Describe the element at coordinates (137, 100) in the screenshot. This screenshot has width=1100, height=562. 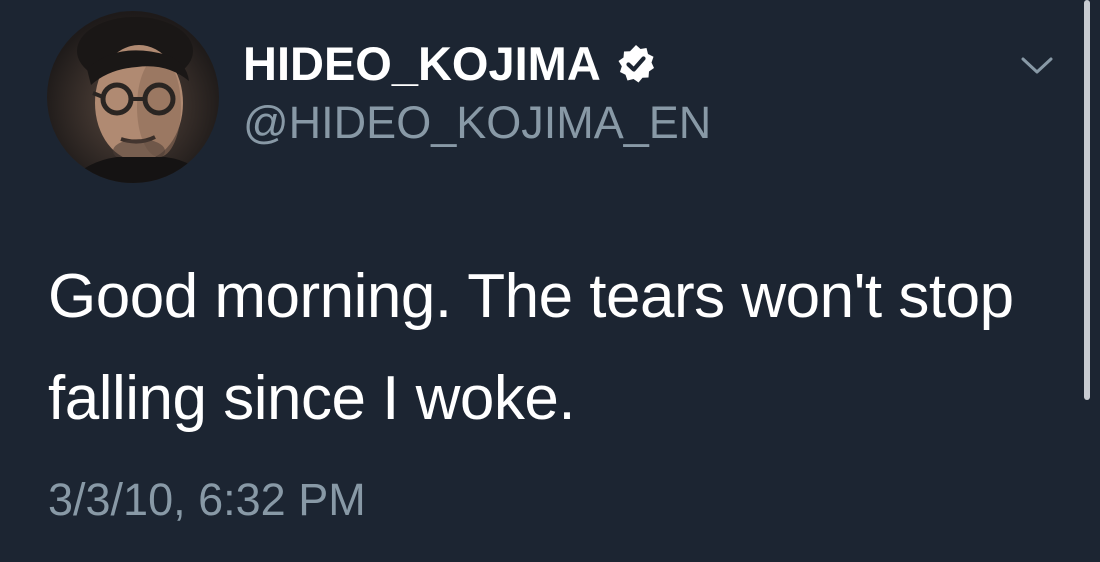
I see `avatar-image` at that location.